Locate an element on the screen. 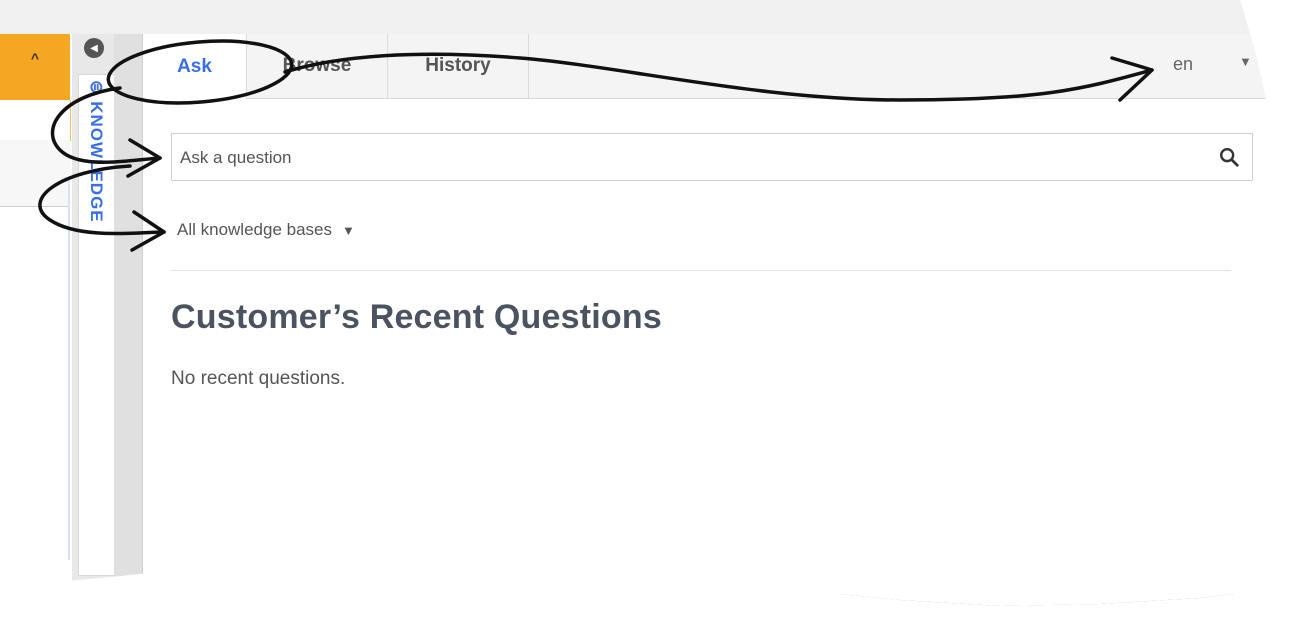 The width and height of the screenshot is (1298, 631). panel-separator is located at coordinates (128, 314).